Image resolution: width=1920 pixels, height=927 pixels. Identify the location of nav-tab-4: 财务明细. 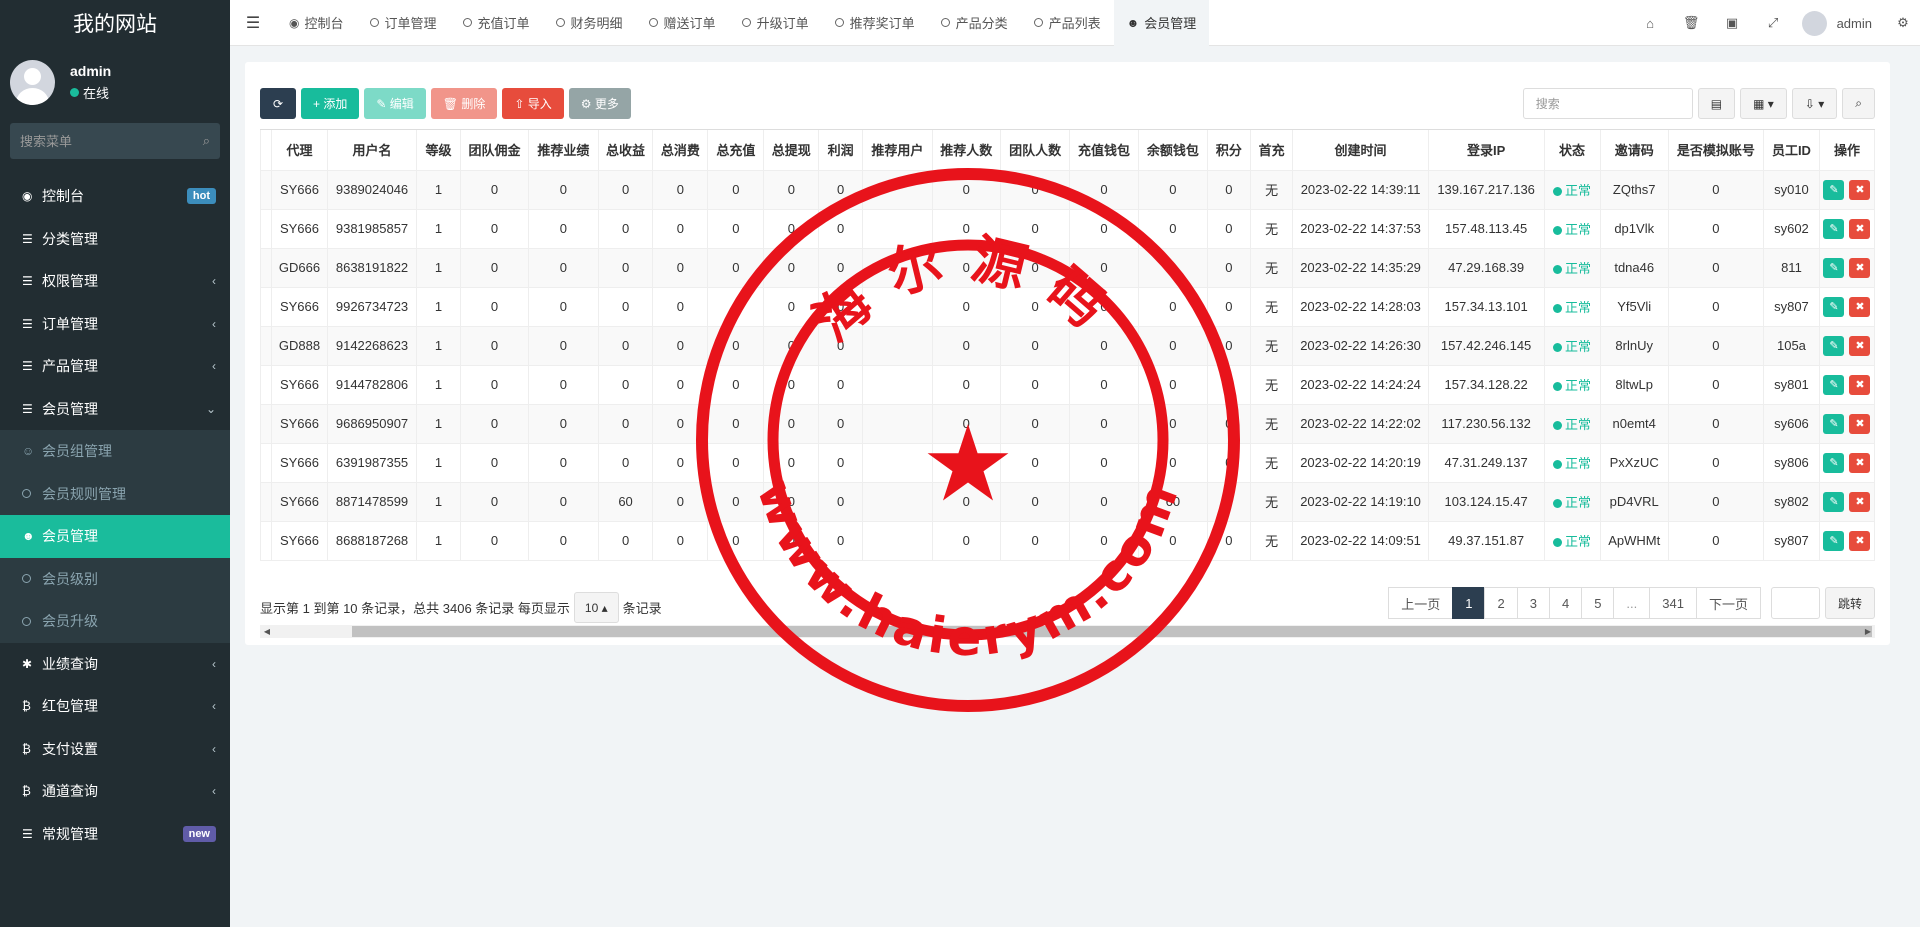
(589, 23).